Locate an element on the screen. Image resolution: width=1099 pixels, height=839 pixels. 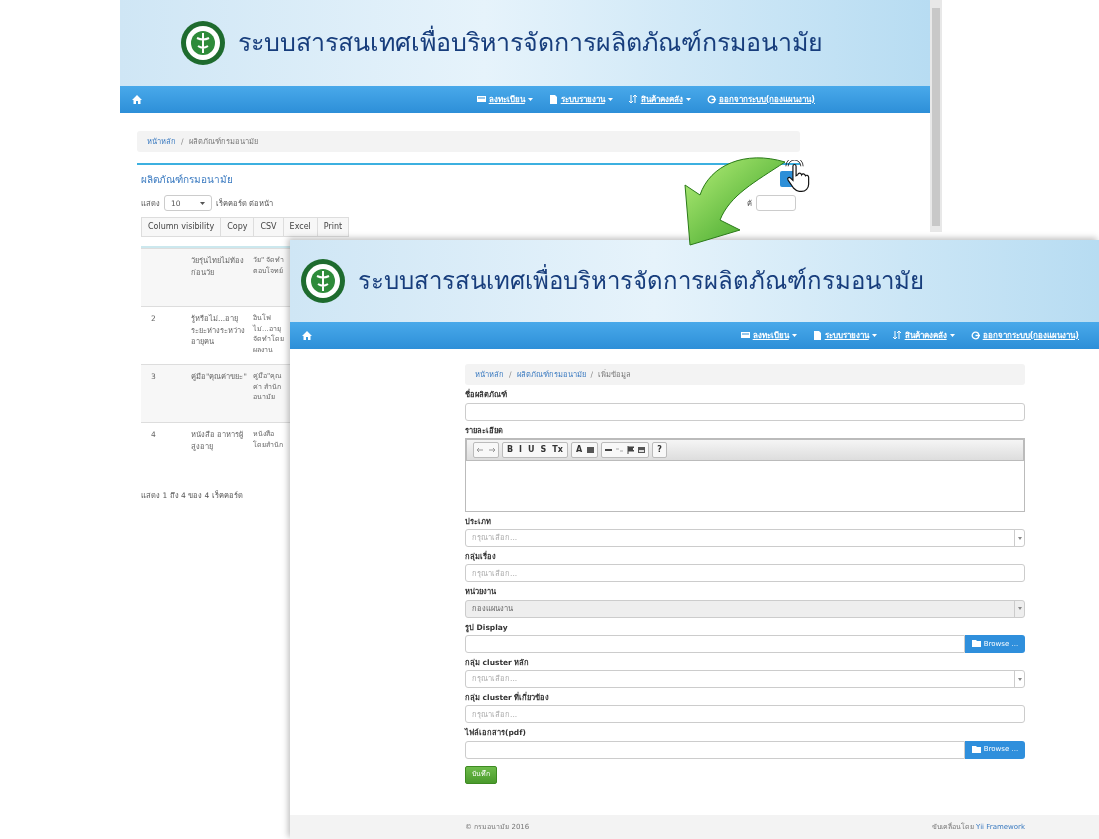
toolbar-button: U is located at coordinates (531, 449).